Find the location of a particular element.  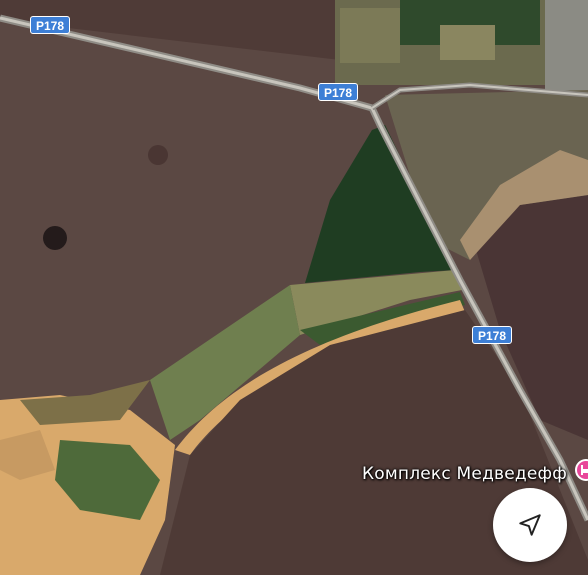

poi-marker: Комплекс Медведефф is located at coordinates (464, 474).